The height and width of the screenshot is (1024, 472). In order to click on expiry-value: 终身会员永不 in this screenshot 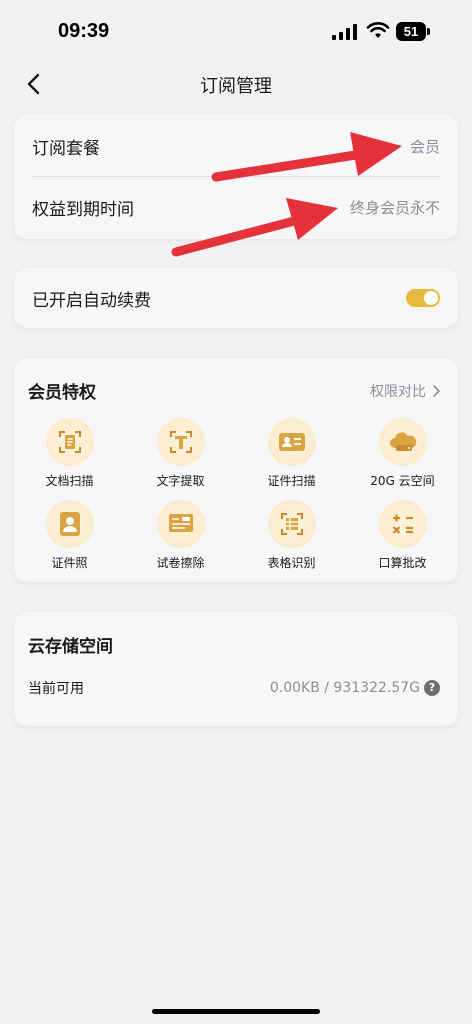, I will do `click(394, 207)`.